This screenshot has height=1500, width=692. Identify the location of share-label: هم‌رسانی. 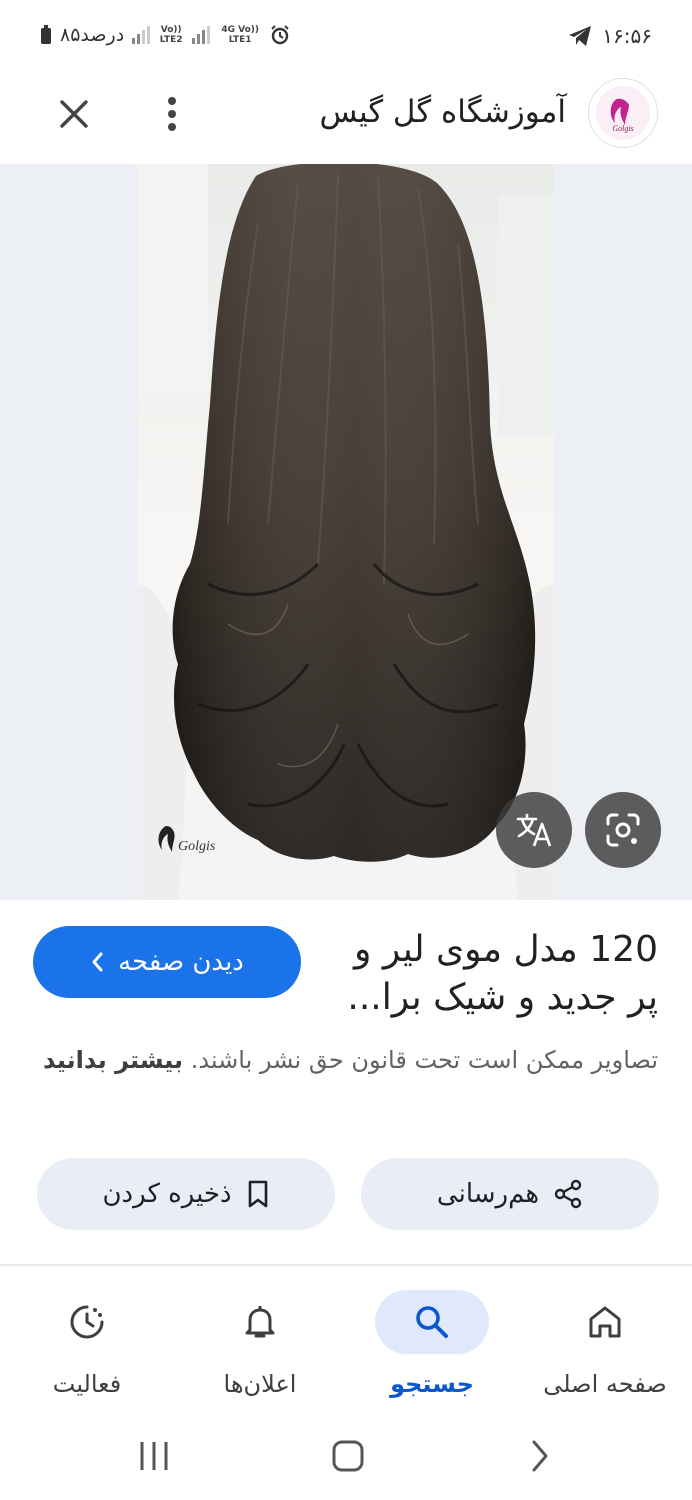
(488, 1194).